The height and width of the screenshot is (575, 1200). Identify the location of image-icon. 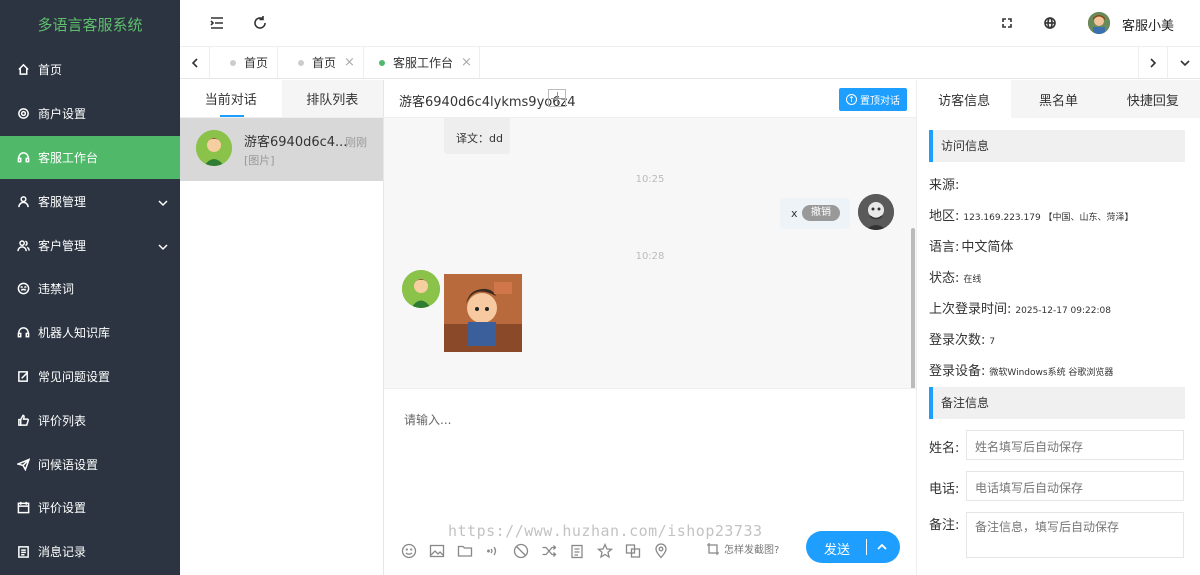
(436, 551).